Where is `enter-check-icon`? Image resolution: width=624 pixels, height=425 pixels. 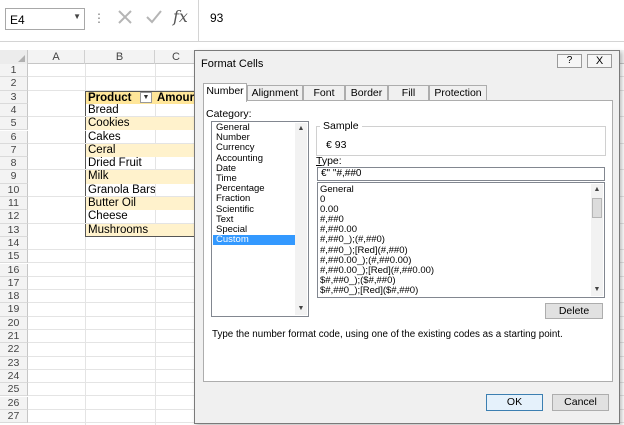 enter-check-icon is located at coordinates (154, 17).